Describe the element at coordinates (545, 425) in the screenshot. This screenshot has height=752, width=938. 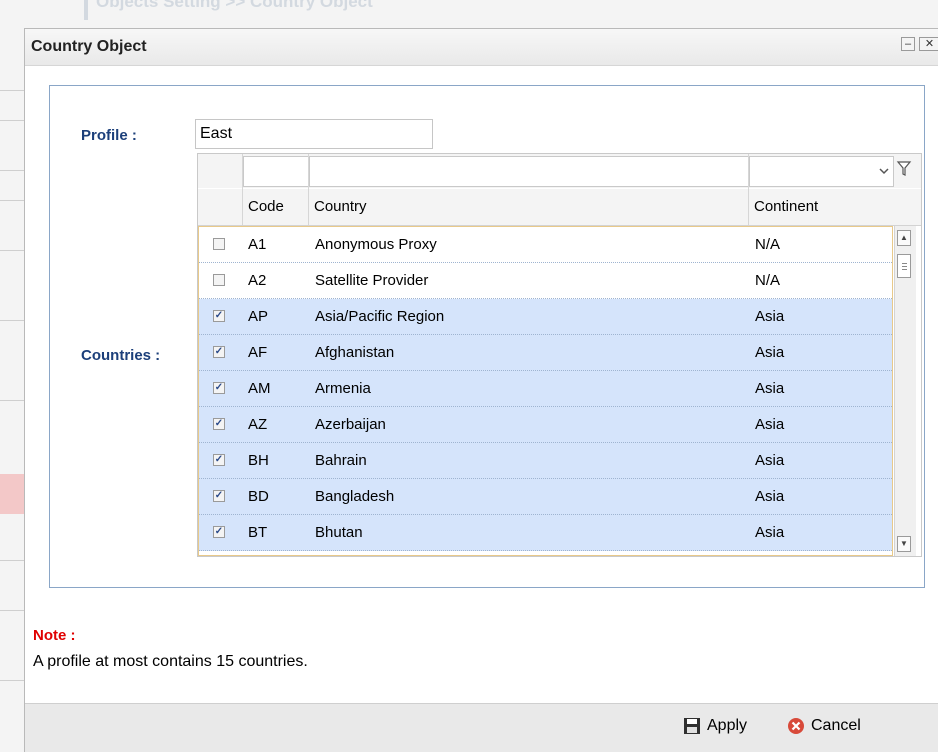
I see `table-row: ✓ AZ Azerbaijan Asia` at that location.